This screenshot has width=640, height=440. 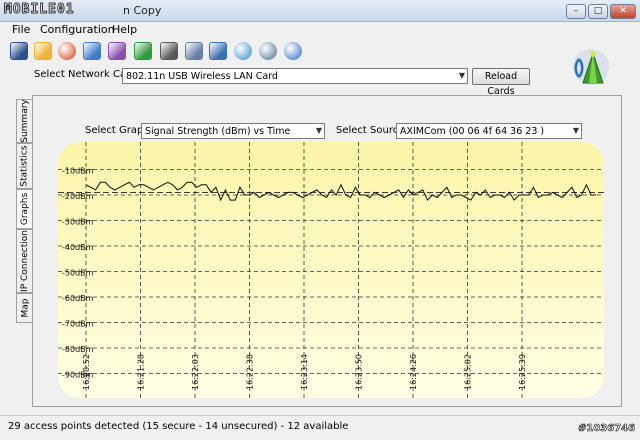 What do you see at coordinates (522, 372) in the screenshot?
I see `x-tick-label: 16:25:39` at bounding box center [522, 372].